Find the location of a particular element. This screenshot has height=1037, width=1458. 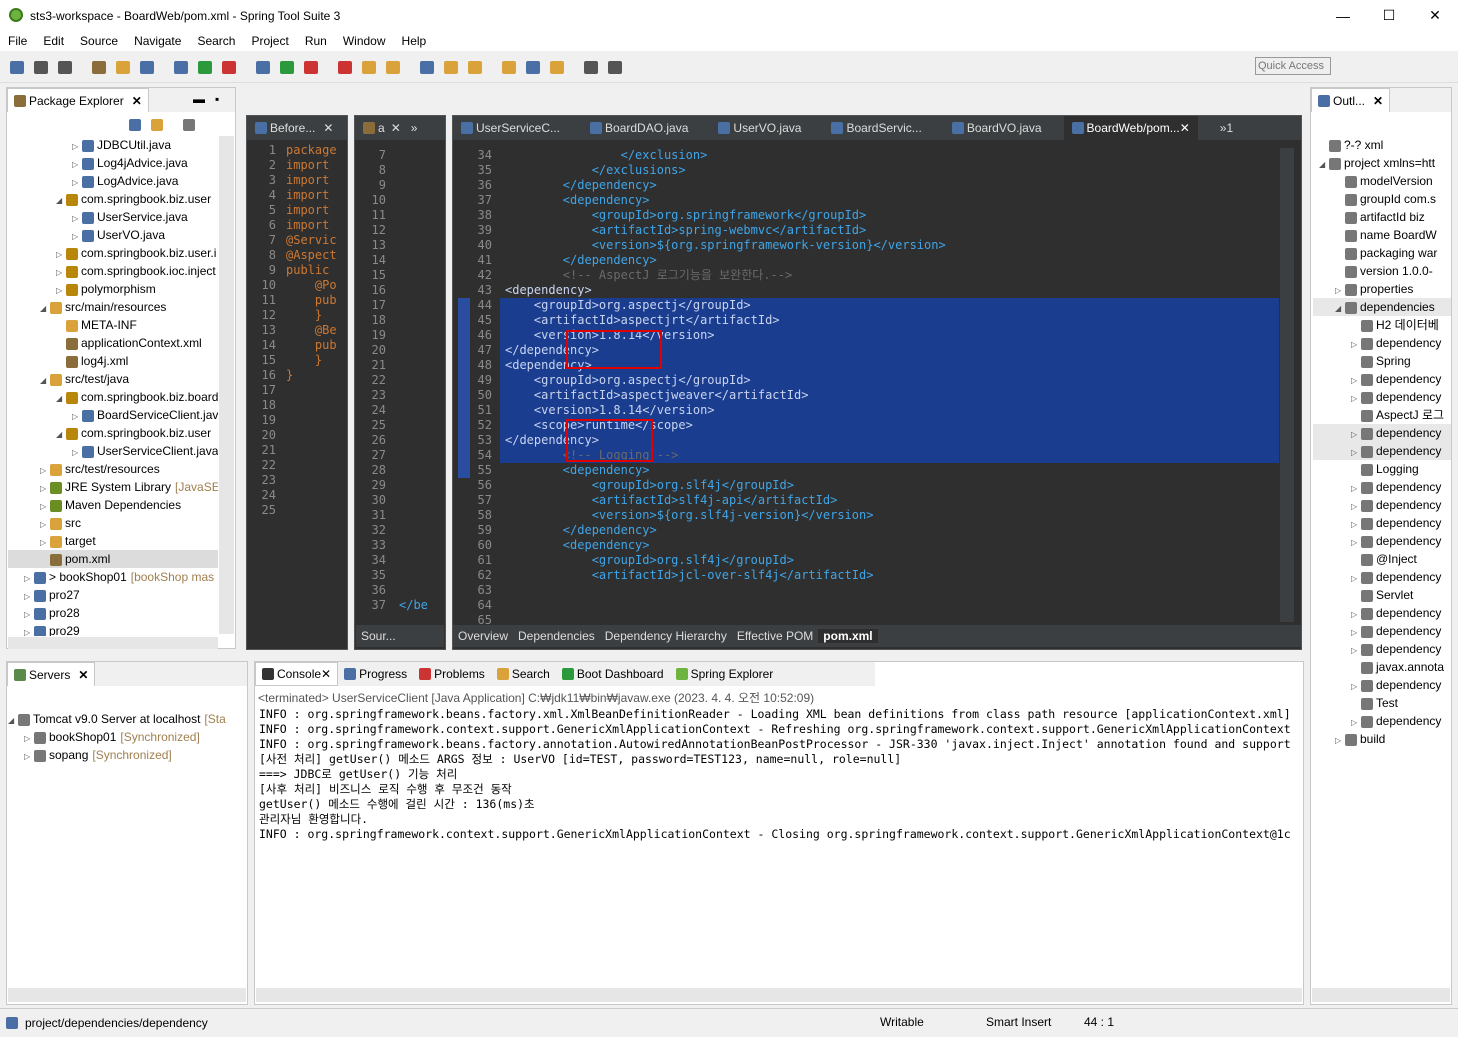

tree-item: Servlet is located at coordinates (1382, 595).